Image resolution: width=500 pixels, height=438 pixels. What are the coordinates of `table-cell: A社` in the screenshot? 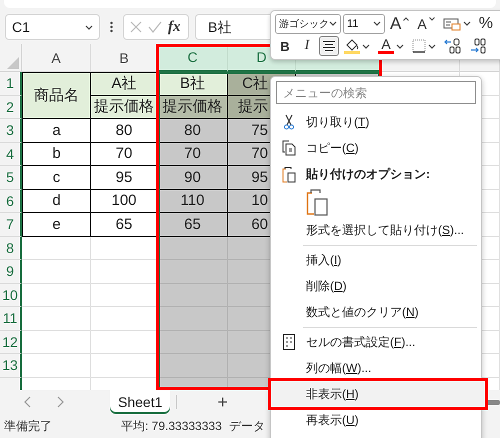 It's located at (124, 84).